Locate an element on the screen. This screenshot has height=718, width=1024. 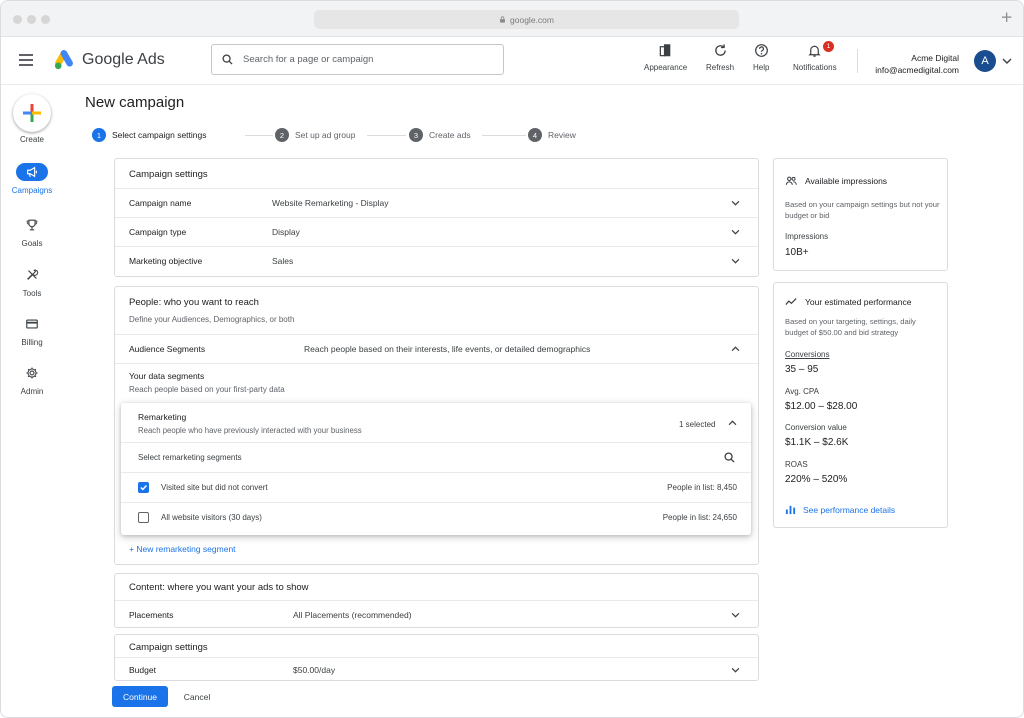
data-segments-title: Your data segments is located at coordinates (167, 376).